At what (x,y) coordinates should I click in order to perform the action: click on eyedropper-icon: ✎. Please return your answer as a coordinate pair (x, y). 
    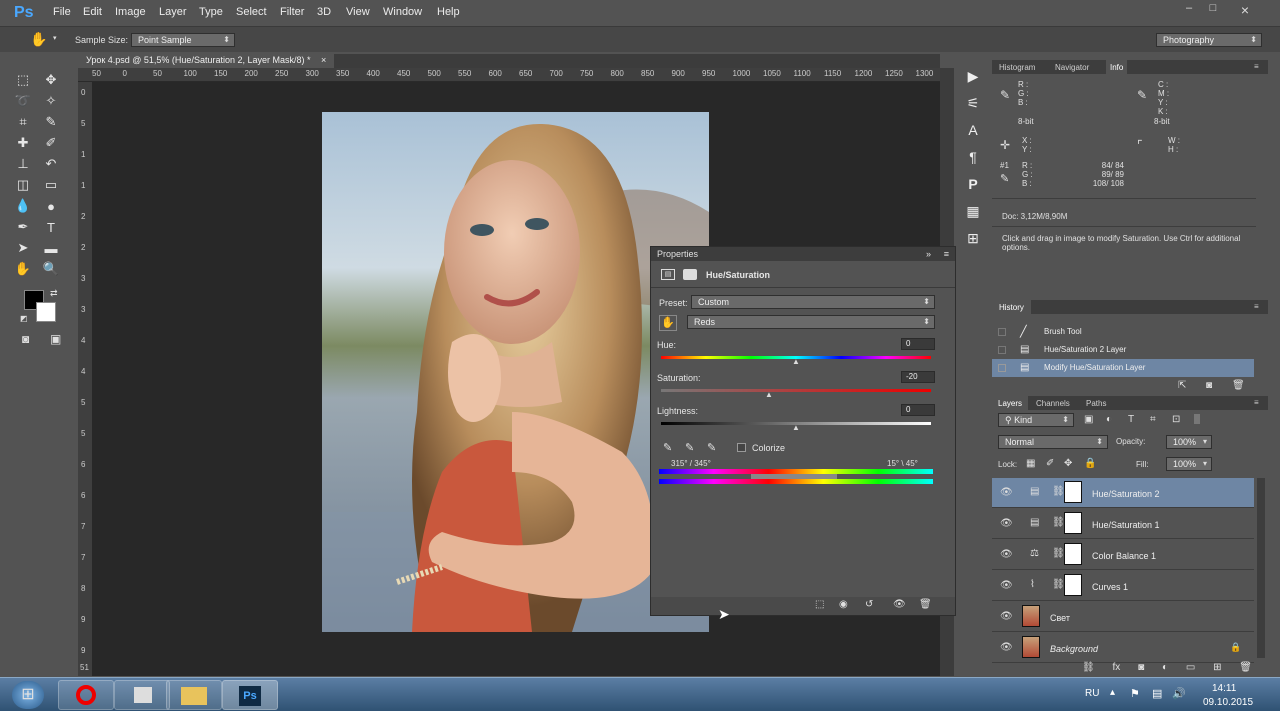
    Looking at the image, I should click on (667, 447).